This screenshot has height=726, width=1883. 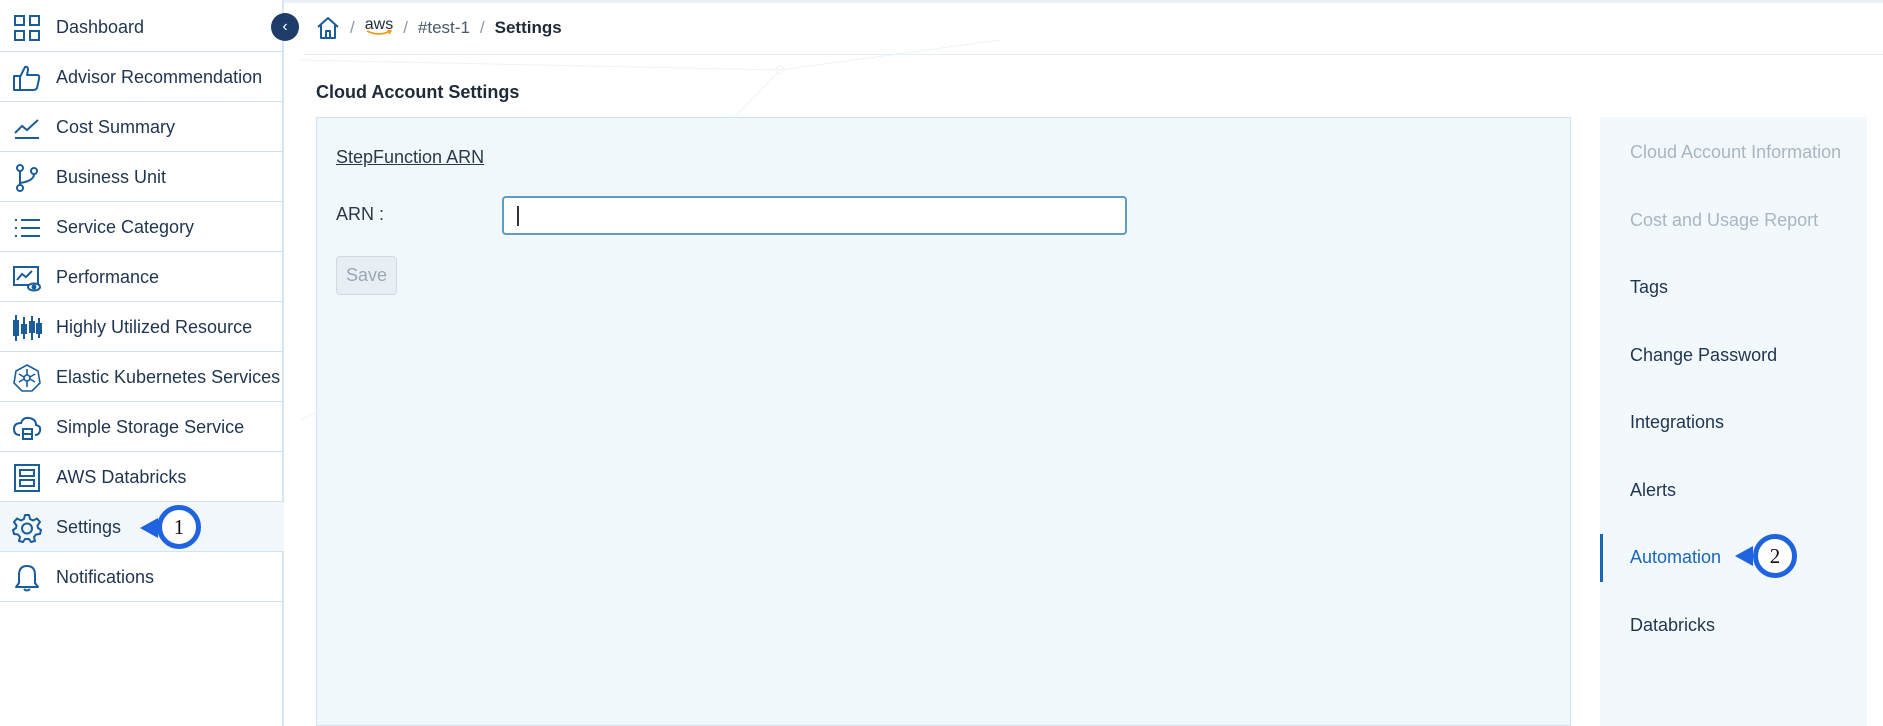 What do you see at coordinates (27, 128) in the screenshot?
I see `line-chart-icon` at bounding box center [27, 128].